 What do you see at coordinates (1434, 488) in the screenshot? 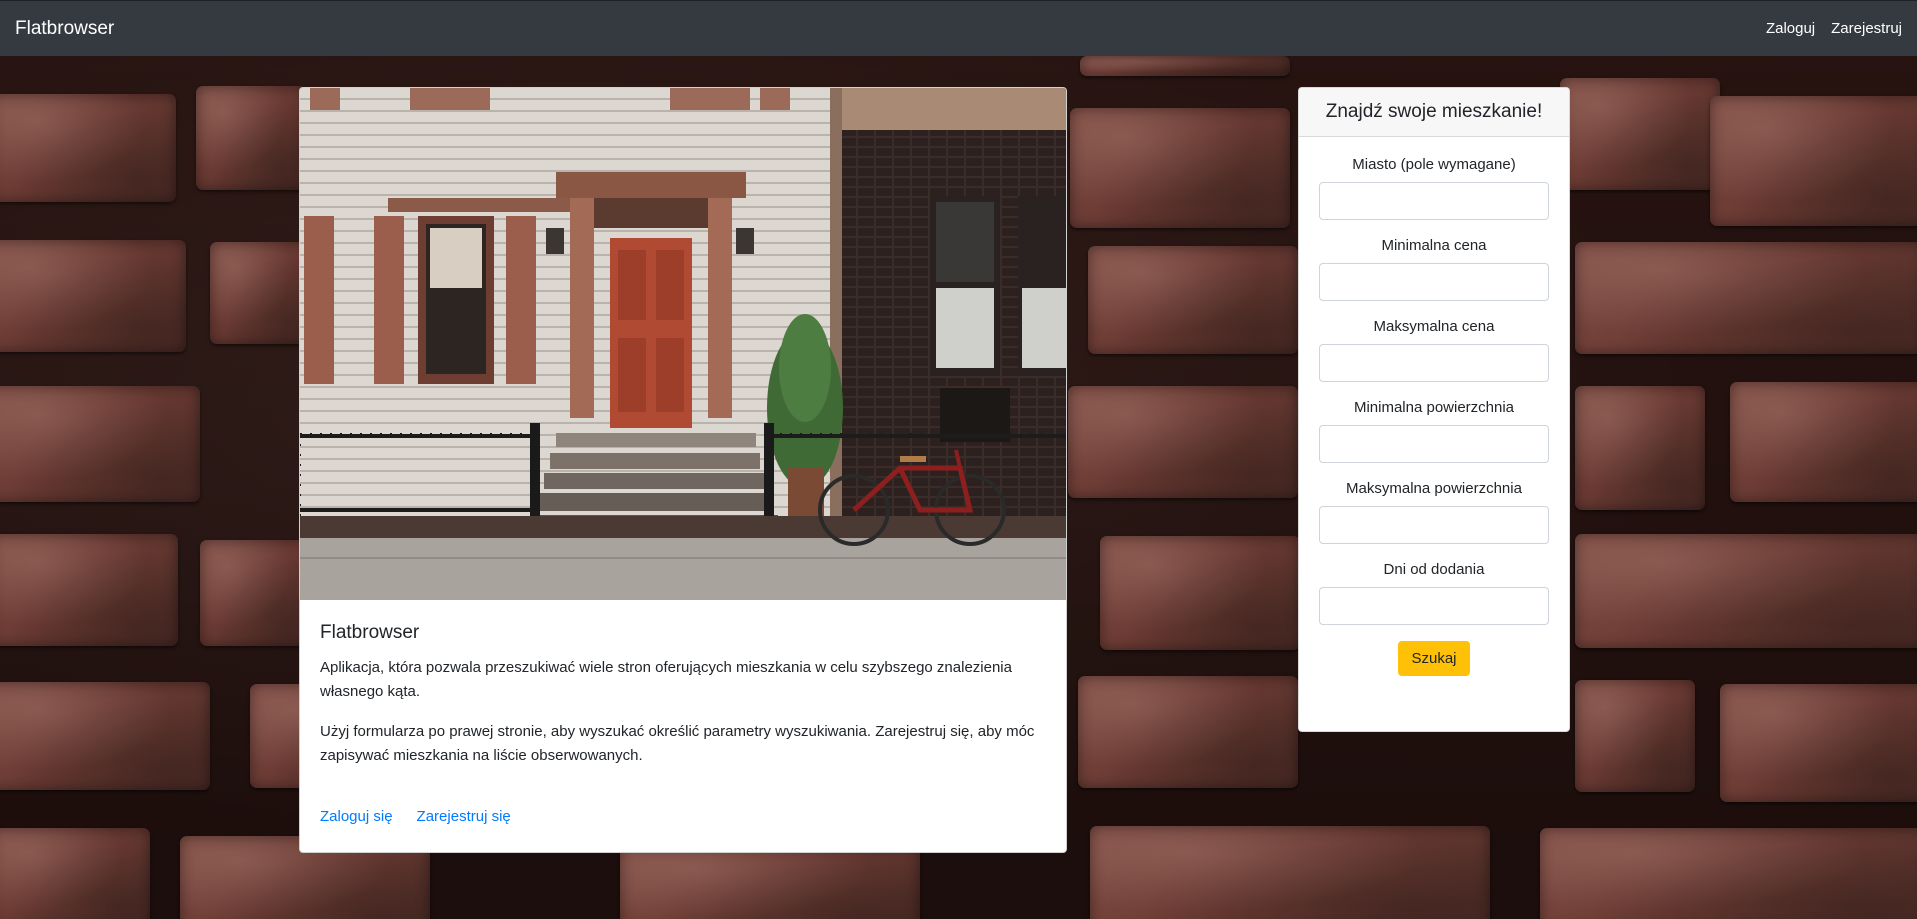
I see `max-area-label: Maksymalna powierzchnia` at bounding box center [1434, 488].